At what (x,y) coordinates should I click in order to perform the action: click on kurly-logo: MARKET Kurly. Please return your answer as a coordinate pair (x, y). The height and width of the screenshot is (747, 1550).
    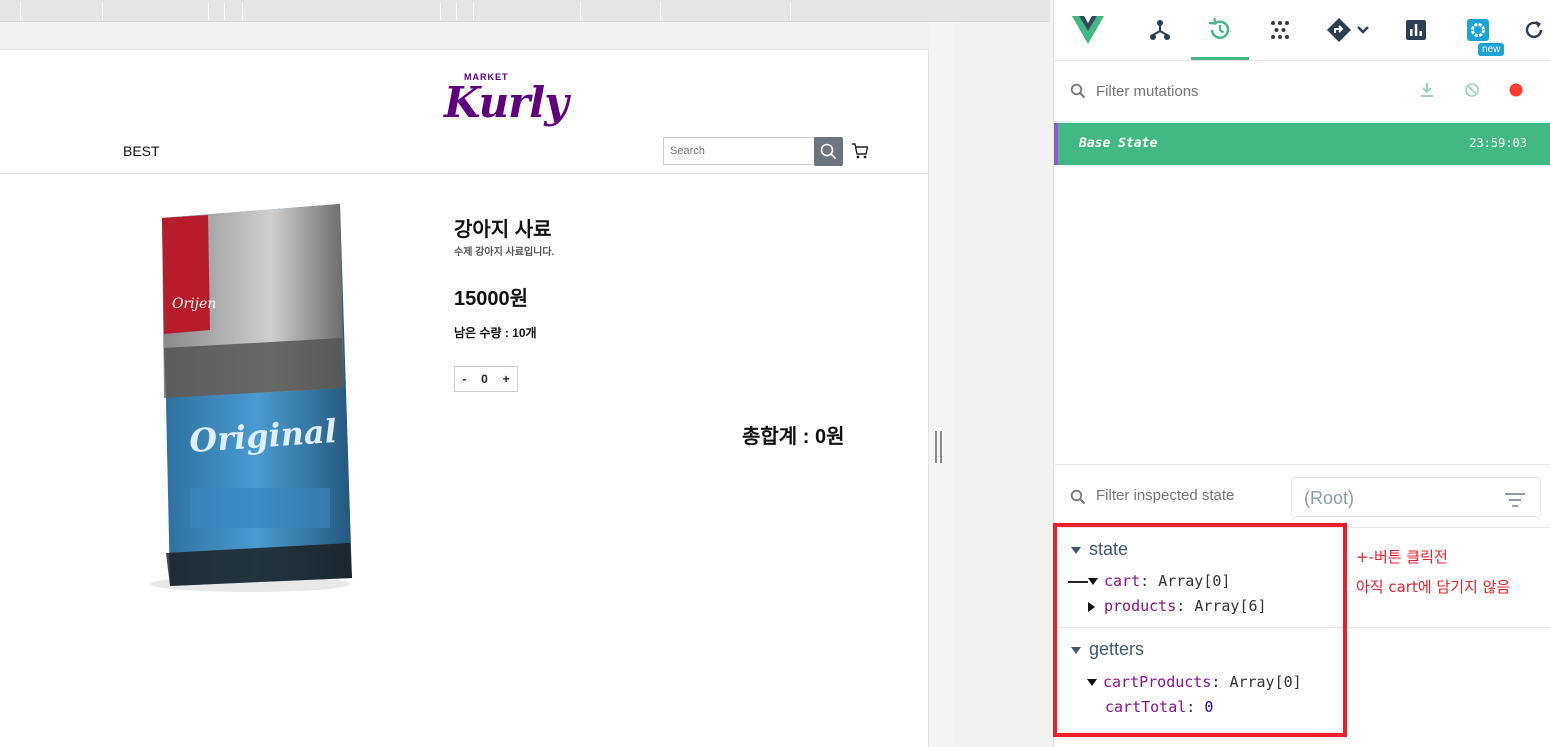
    Looking at the image, I should click on (506, 102).